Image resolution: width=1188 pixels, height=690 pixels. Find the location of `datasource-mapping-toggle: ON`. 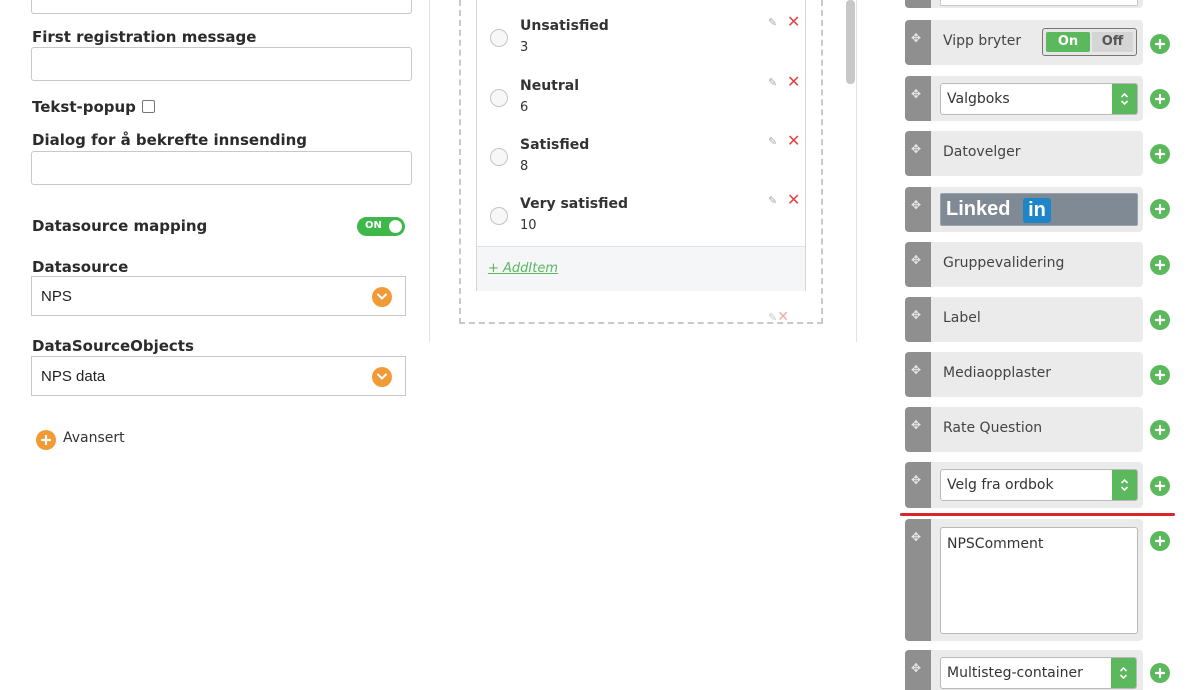

datasource-mapping-toggle: ON is located at coordinates (381, 226).